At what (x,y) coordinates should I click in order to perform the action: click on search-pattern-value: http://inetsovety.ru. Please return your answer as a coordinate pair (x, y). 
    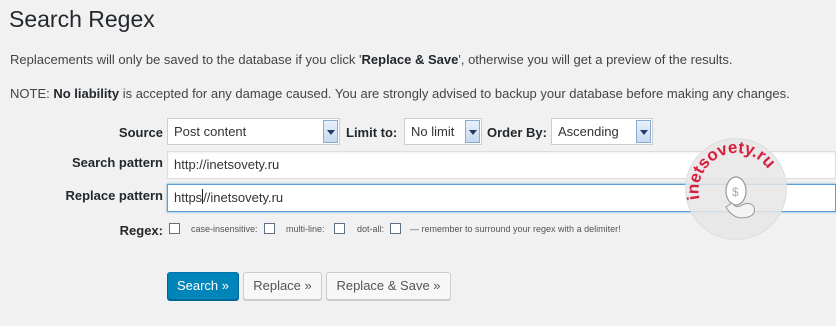
    Looking at the image, I should click on (227, 164).